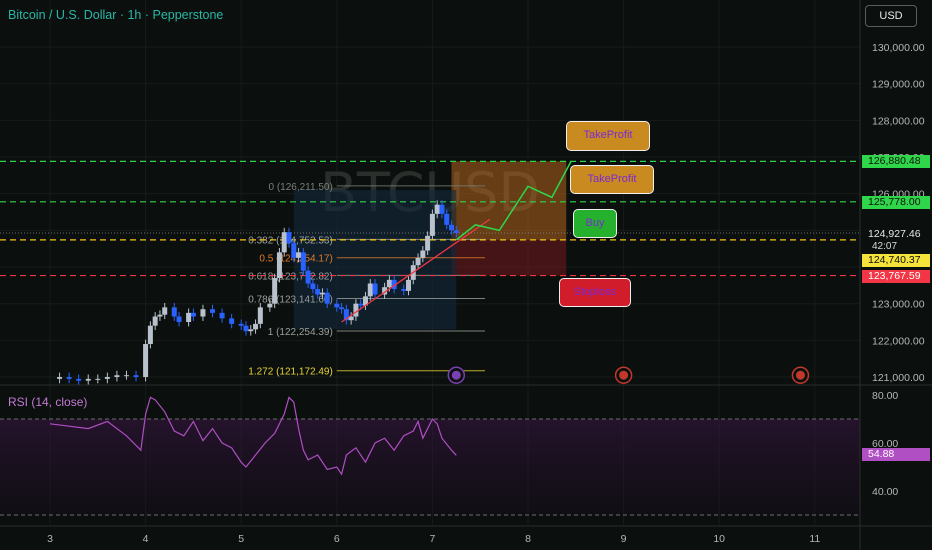 This screenshot has width=932, height=550. I want to click on fib-level-label: 0 (126,211.50), so click(300, 187).